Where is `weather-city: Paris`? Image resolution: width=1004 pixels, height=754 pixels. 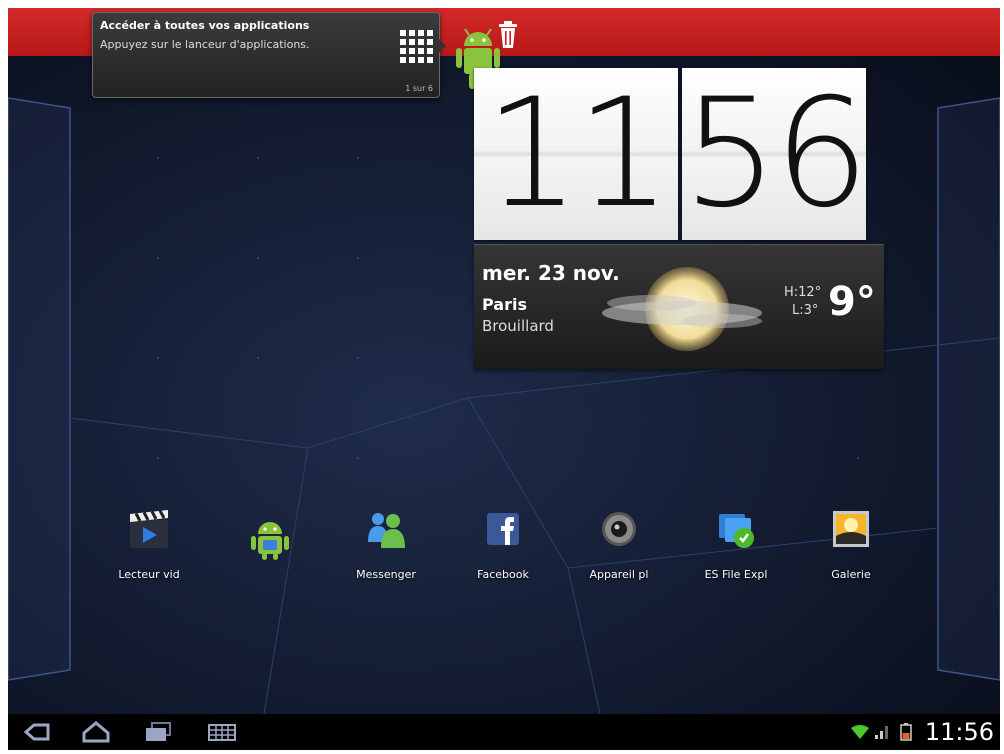
weather-city: Paris is located at coordinates (504, 304).